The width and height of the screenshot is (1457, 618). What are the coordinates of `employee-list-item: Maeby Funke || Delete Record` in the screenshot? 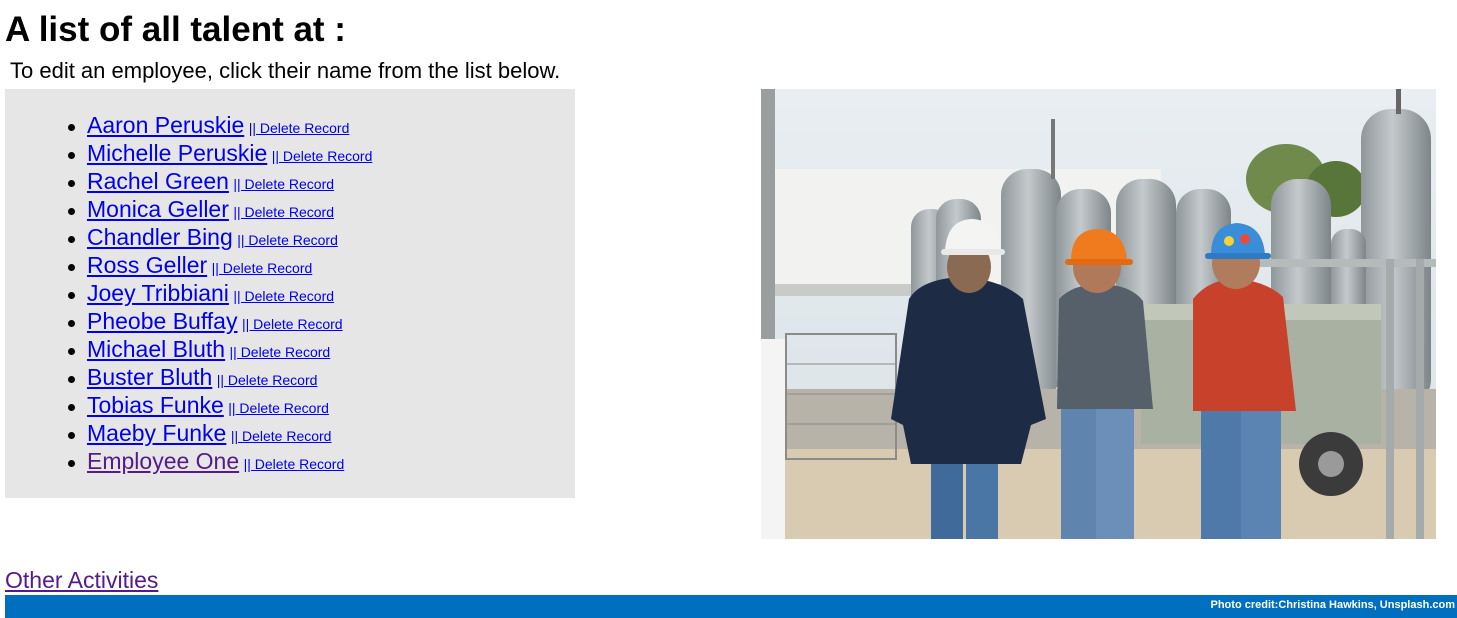 It's located at (220, 433).